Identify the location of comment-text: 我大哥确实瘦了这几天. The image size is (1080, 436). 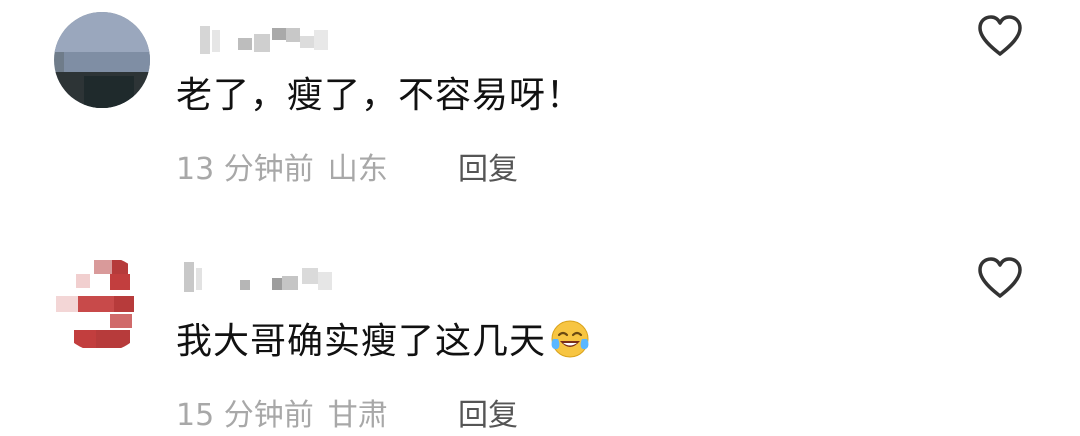
(383, 338).